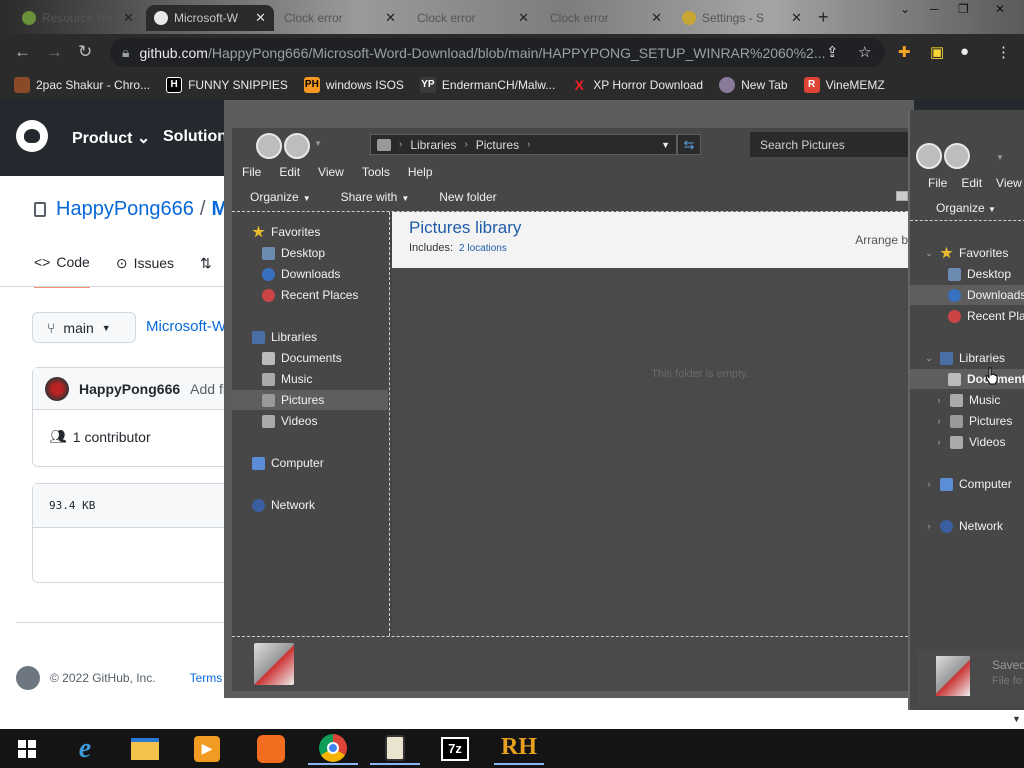 The width and height of the screenshot is (1024, 768). I want to click on restore-icon: ❐, so click(963, 9).